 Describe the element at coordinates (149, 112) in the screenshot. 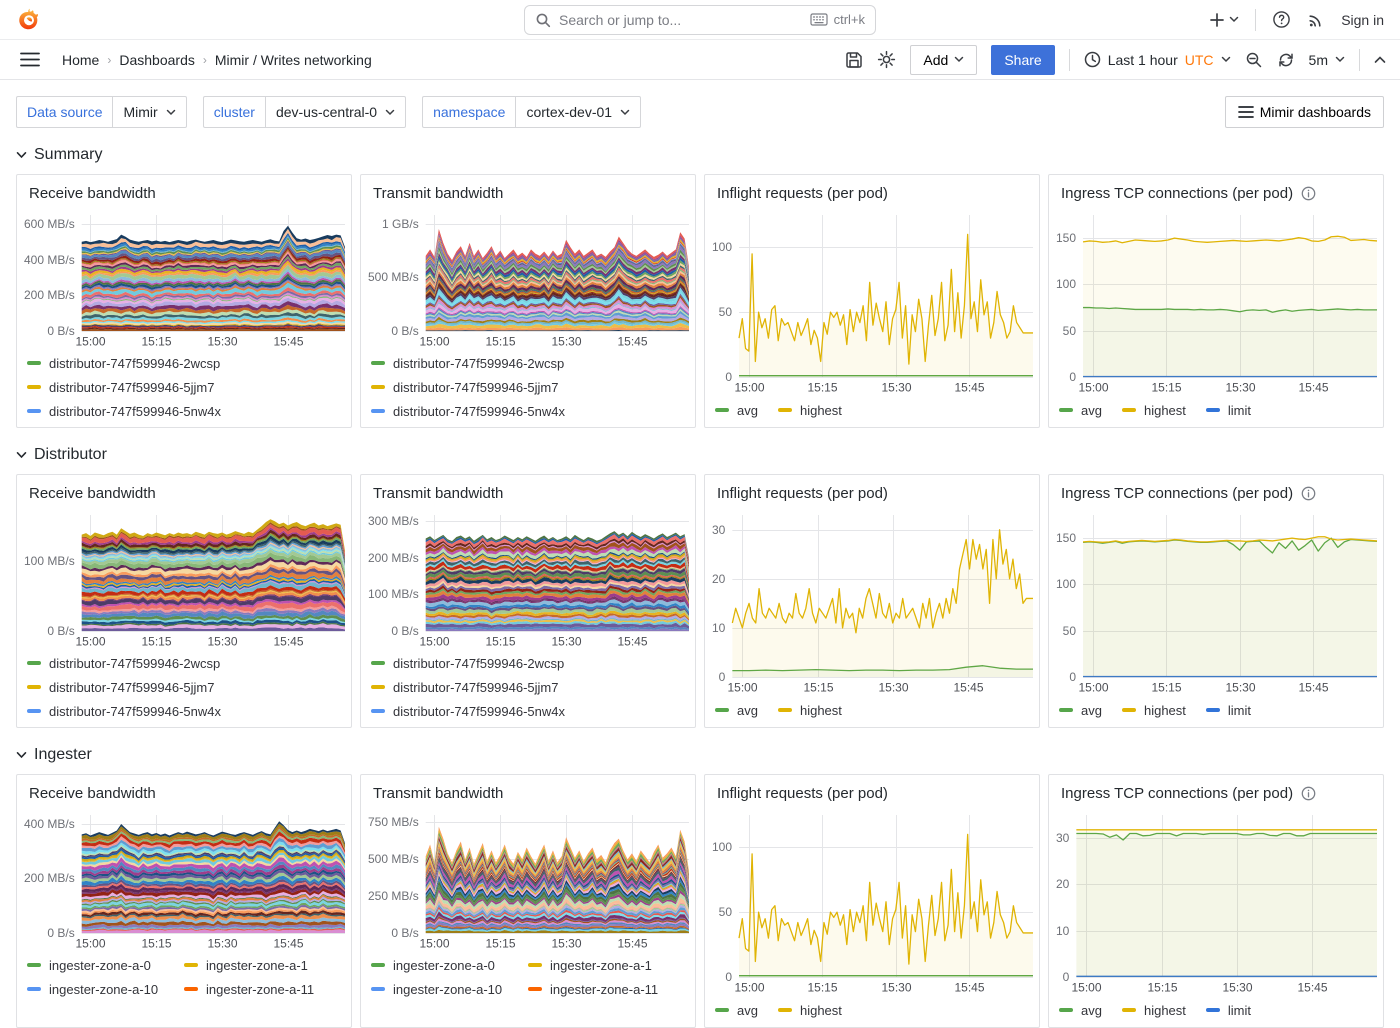

I see `variable-value-dropdown: Mimir` at that location.